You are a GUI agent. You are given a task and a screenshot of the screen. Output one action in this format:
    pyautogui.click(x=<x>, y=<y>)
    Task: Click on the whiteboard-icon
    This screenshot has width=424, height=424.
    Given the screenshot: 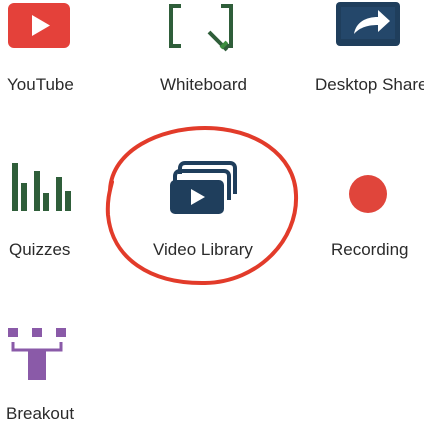 What is the action you would take?
    pyautogui.click(x=201, y=28)
    